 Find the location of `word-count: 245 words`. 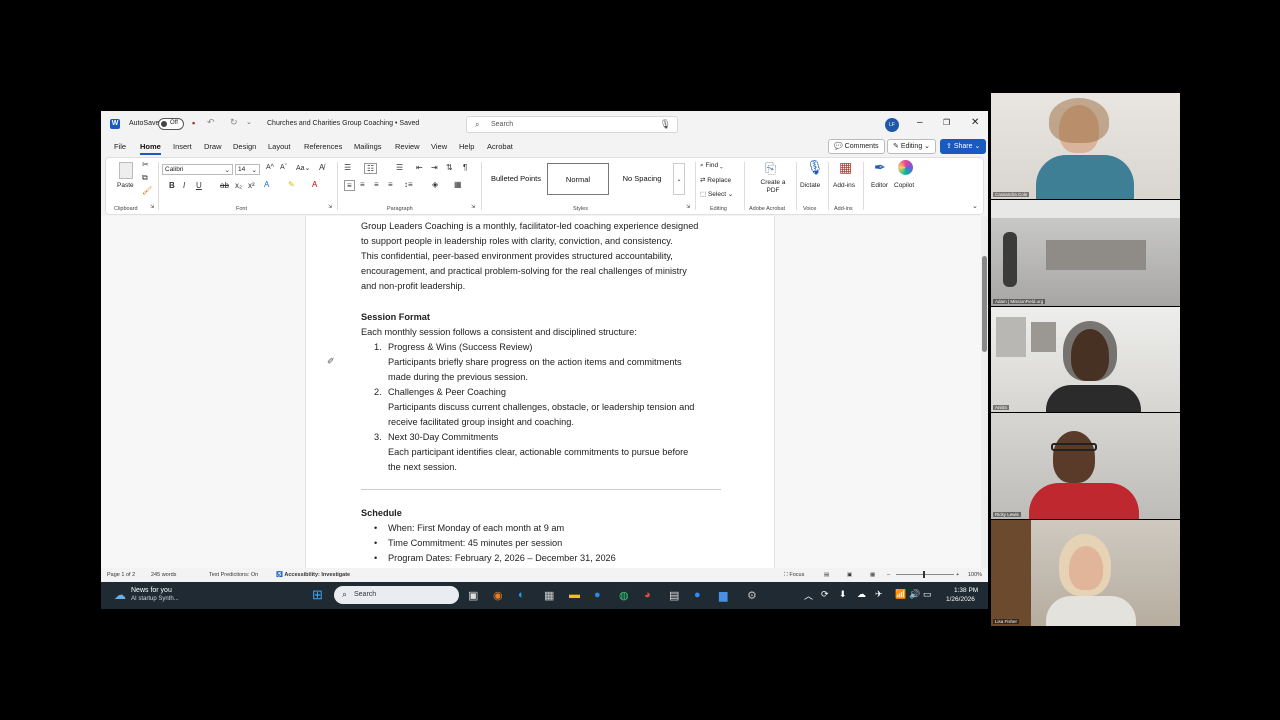

word-count: 245 words is located at coordinates (163, 575).